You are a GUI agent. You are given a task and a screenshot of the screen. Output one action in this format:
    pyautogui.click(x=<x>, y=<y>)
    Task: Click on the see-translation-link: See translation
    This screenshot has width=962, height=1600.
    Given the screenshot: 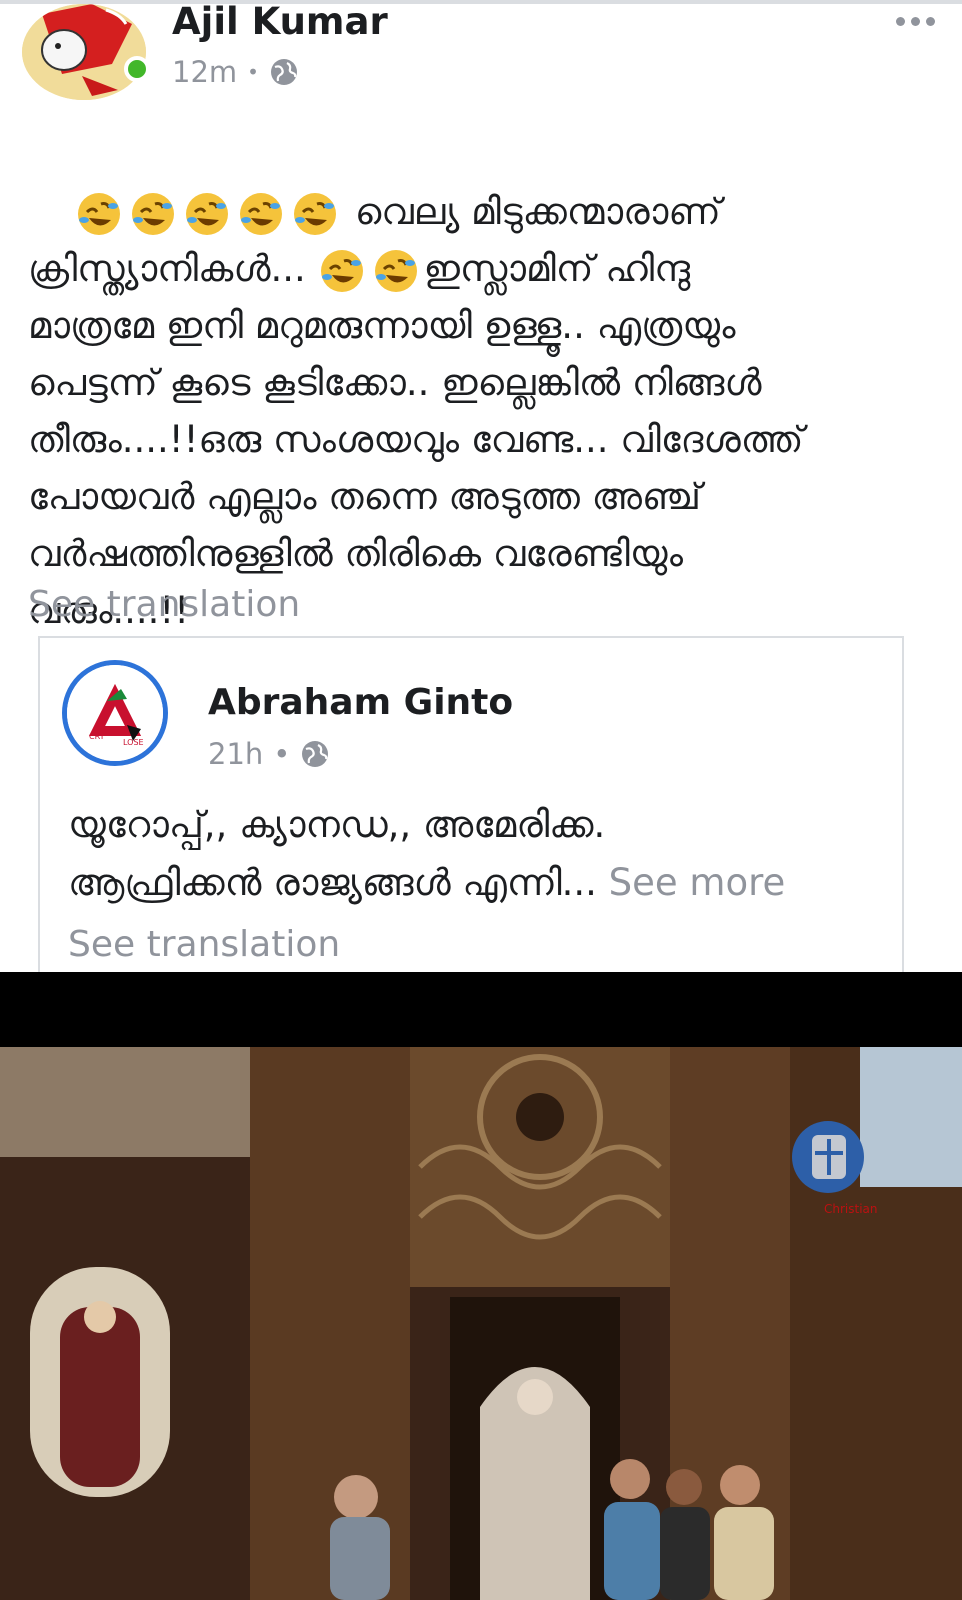 What is the action you would take?
    pyautogui.click(x=164, y=604)
    